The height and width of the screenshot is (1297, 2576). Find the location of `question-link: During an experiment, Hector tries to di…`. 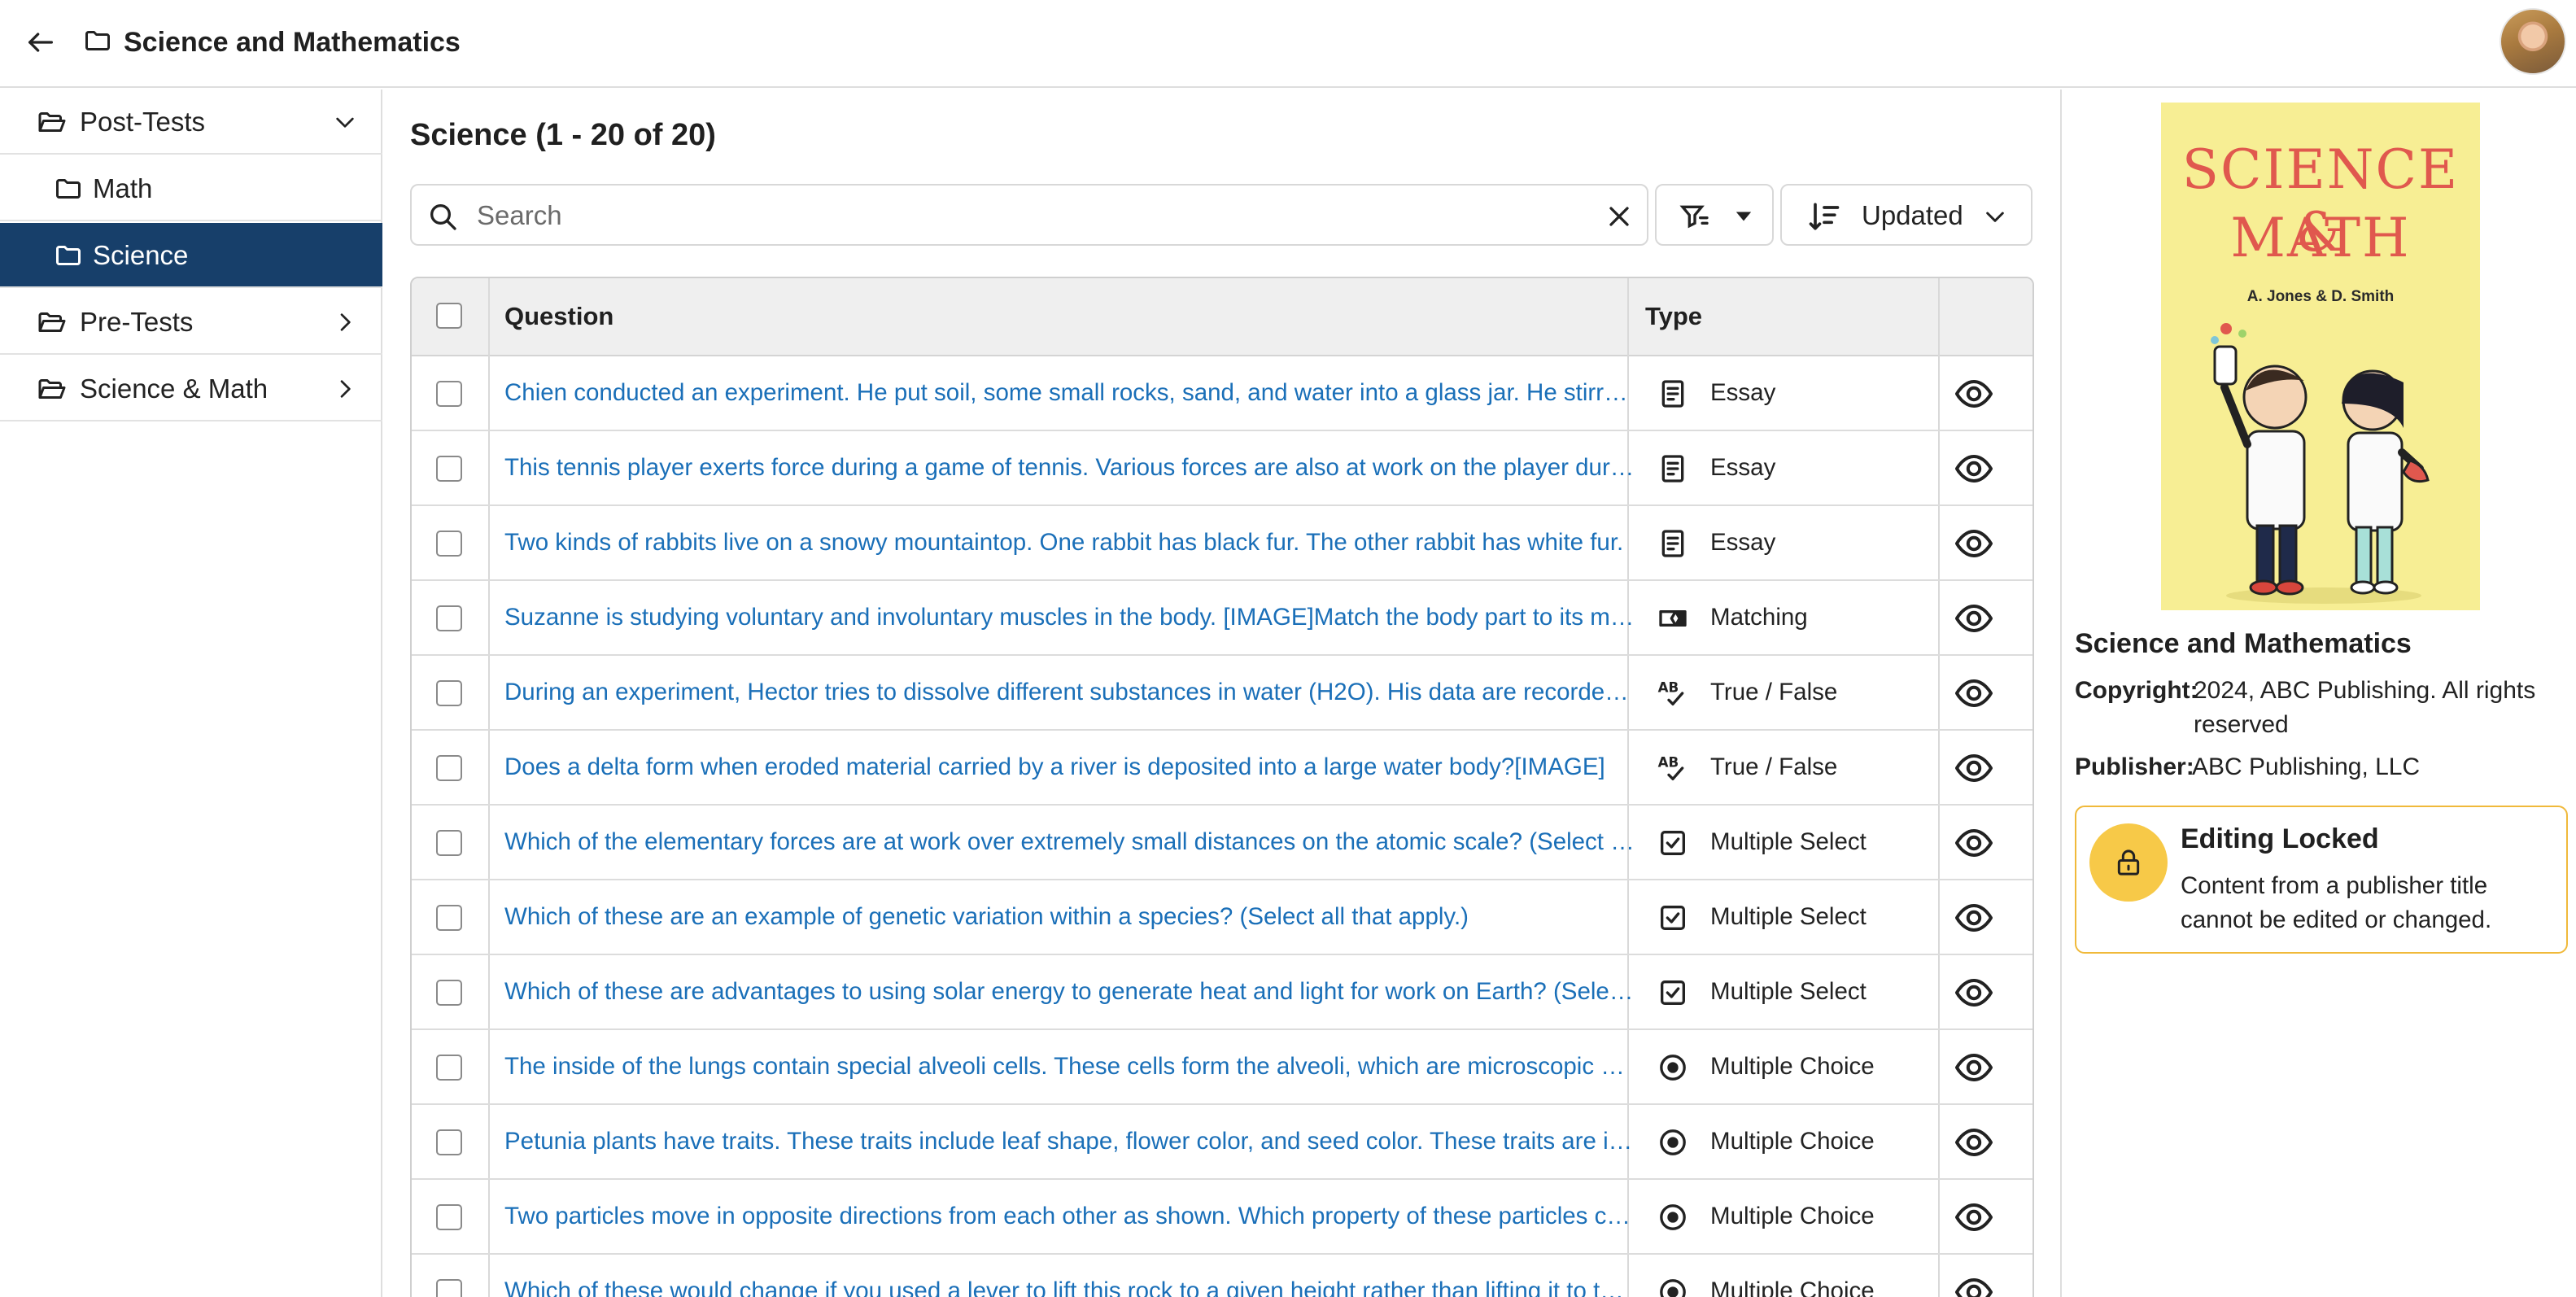

question-link: During an experiment, Hector tries to di… is located at coordinates (1069, 692).